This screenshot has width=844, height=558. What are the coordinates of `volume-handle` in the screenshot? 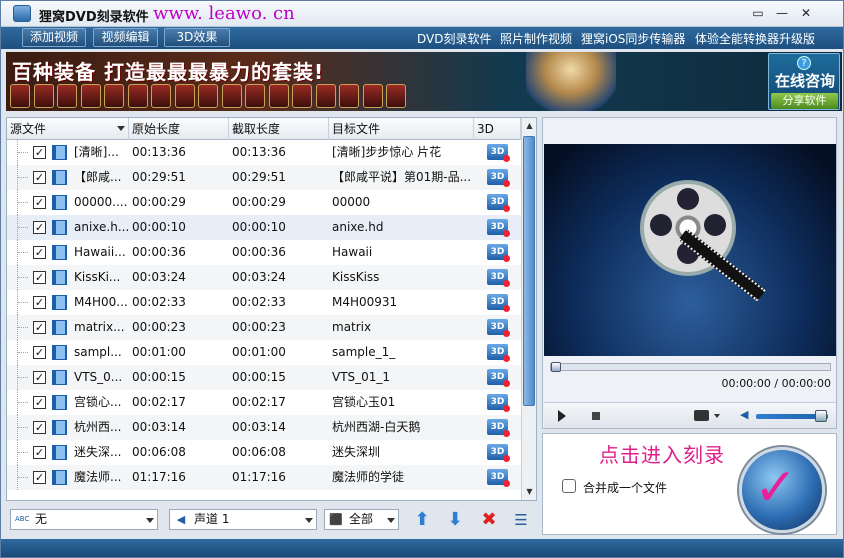 It's located at (821, 416).